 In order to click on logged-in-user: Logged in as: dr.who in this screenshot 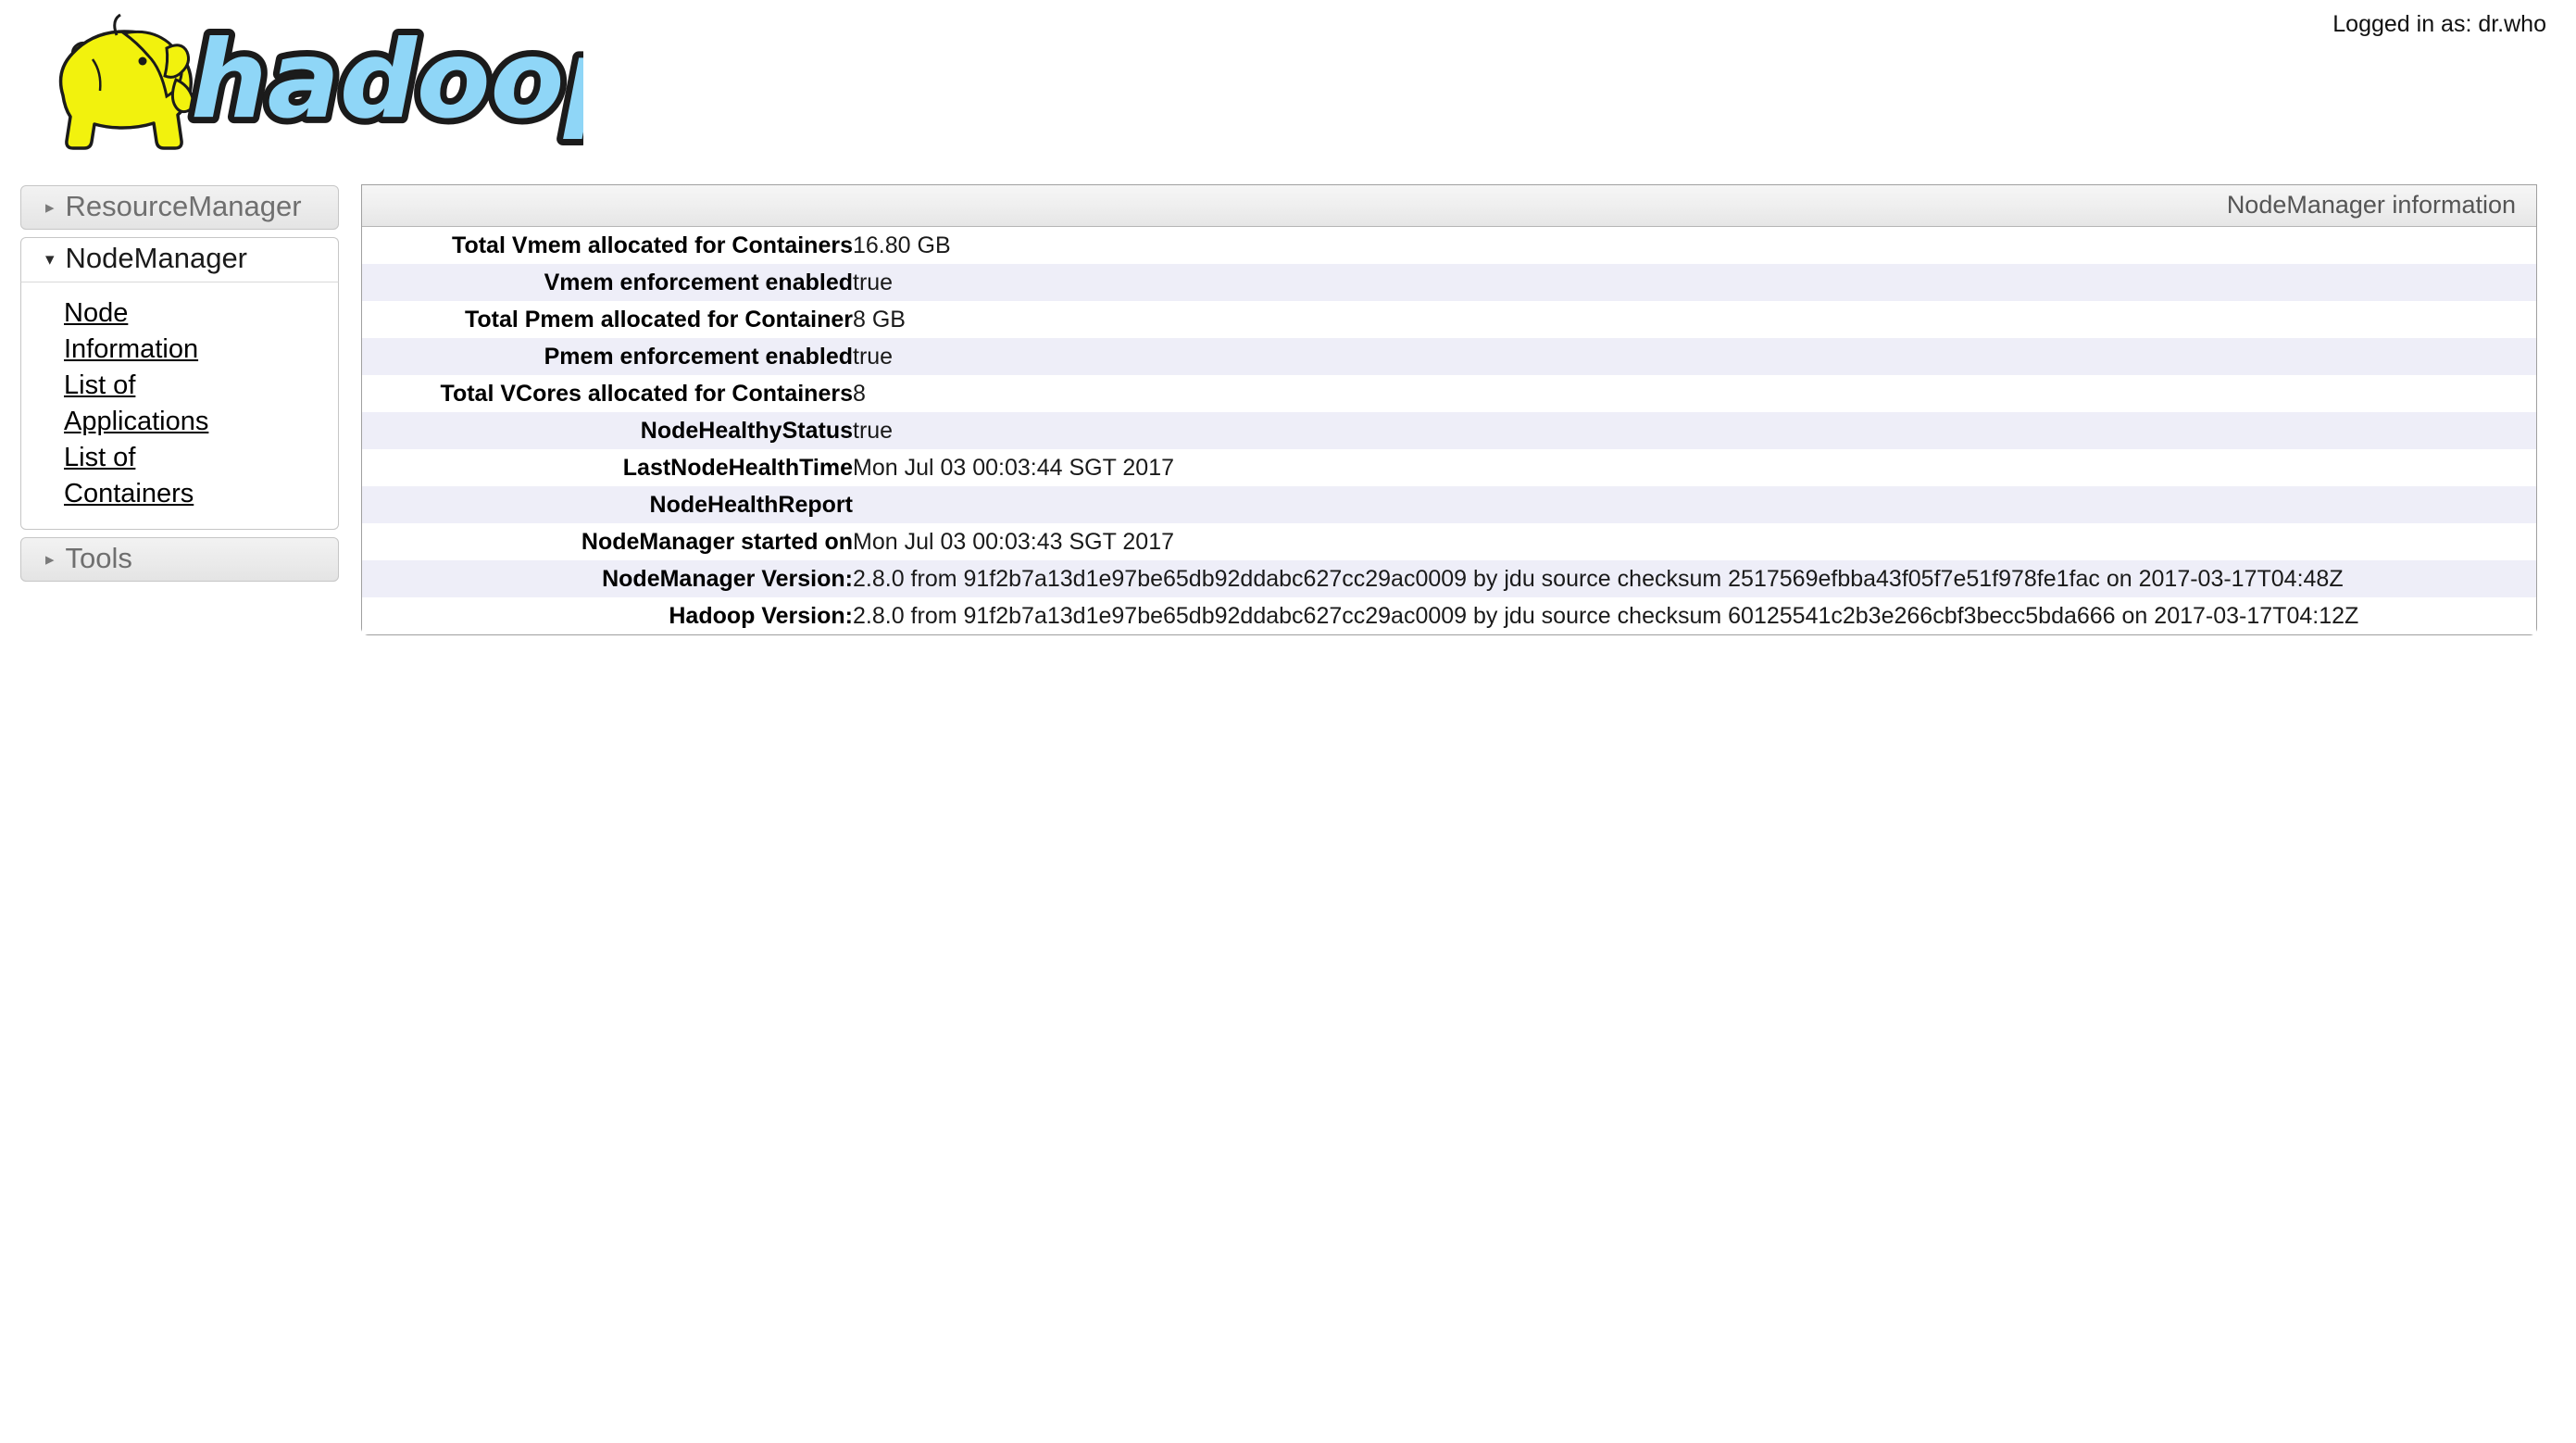, I will do `click(2439, 24)`.